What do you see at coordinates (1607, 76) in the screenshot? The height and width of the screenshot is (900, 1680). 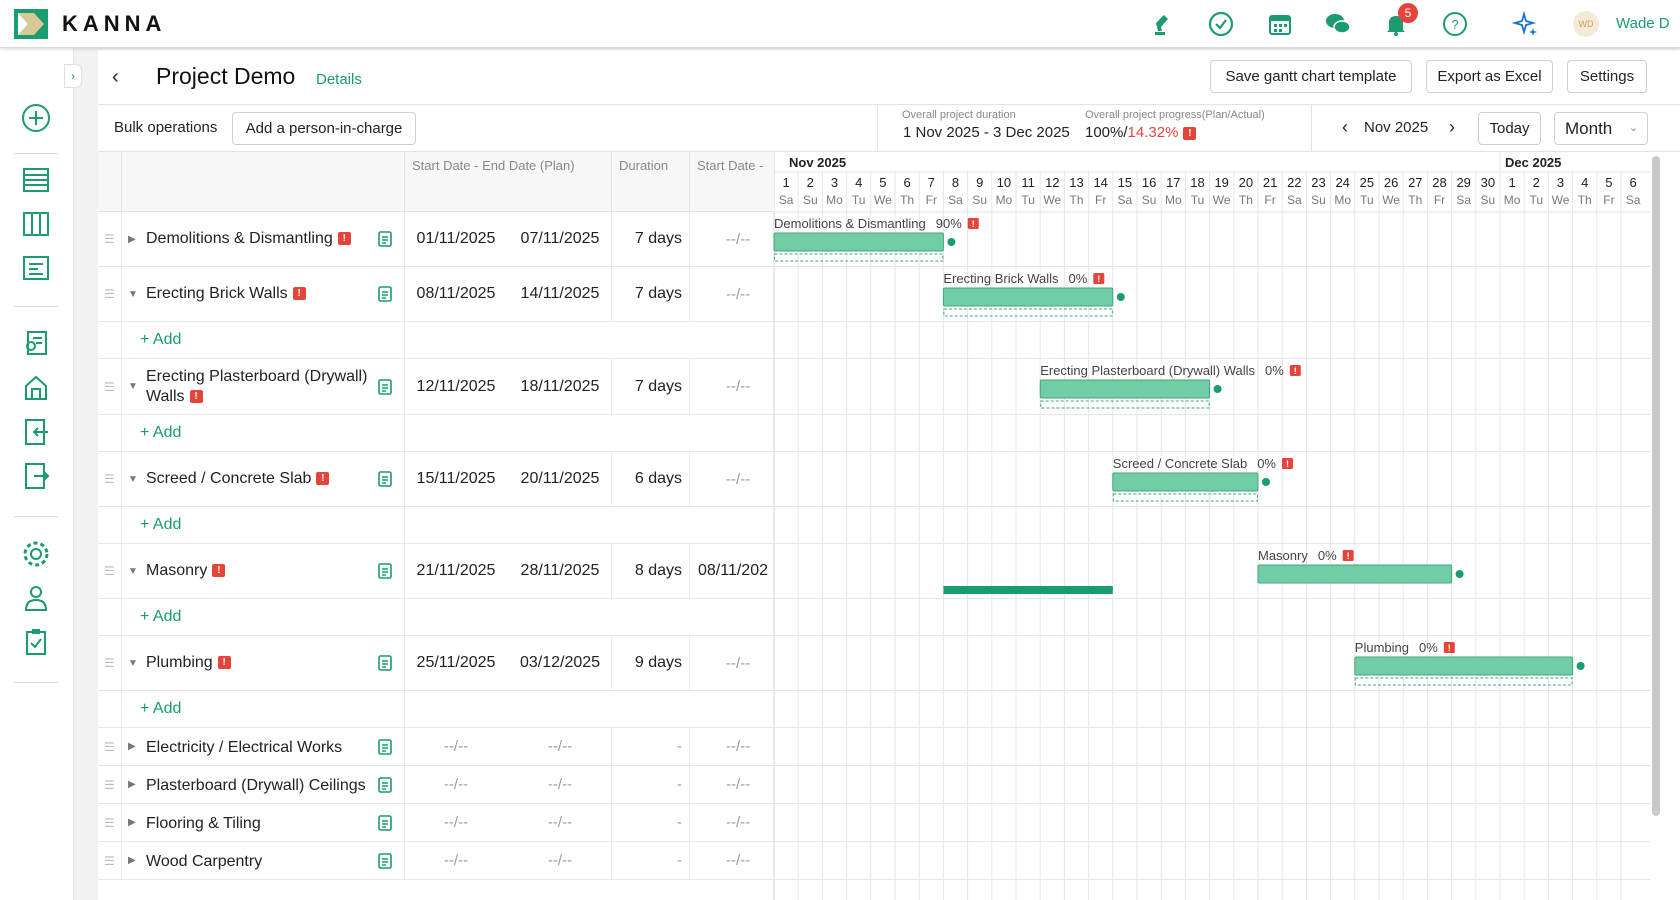 I see `settings-button: Settings` at bounding box center [1607, 76].